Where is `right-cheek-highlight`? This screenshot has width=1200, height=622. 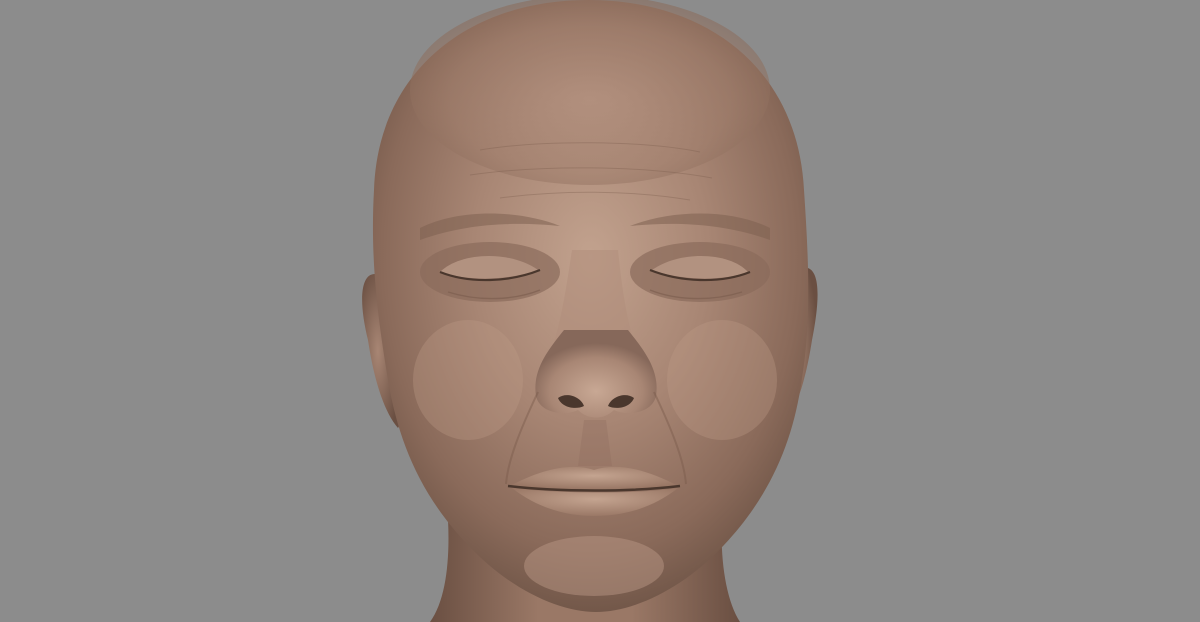
right-cheek-highlight is located at coordinates (722, 380).